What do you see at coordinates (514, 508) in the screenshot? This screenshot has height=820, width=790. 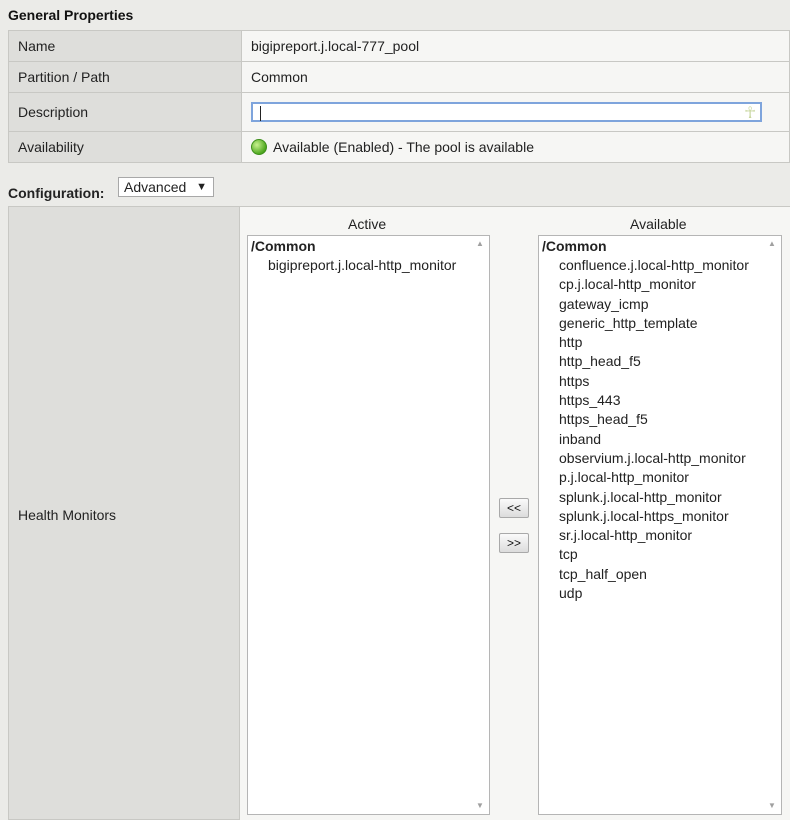 I see `add-monitor-button: <<` at bounding box center [514, 508].